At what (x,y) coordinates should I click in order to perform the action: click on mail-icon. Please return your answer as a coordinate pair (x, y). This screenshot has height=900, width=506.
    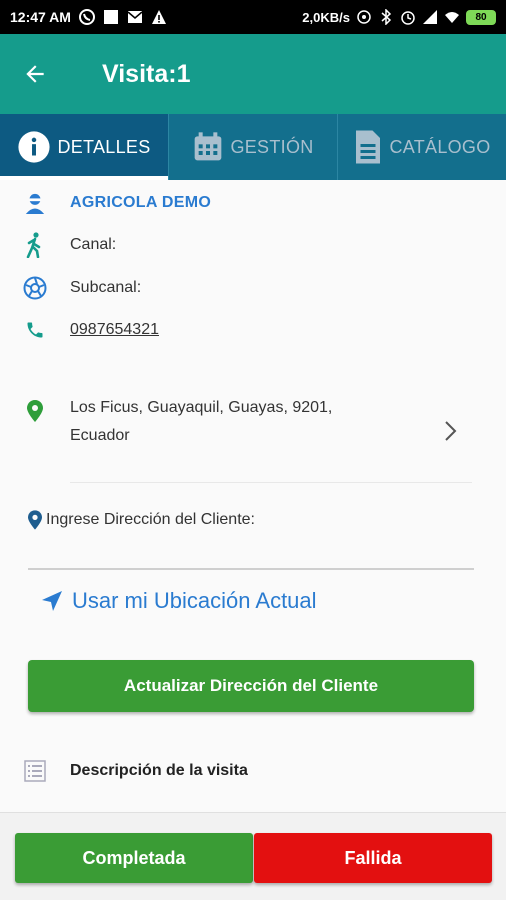
    Looking at the image, I should click on (135, 17).